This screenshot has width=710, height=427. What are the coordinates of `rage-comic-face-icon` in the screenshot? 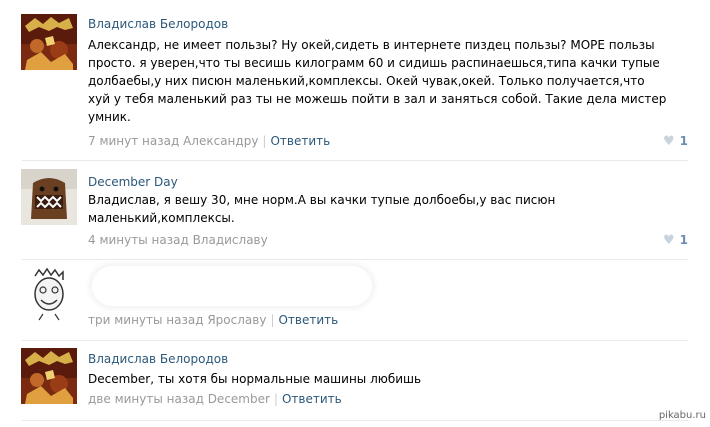 It's located at (49, 294).